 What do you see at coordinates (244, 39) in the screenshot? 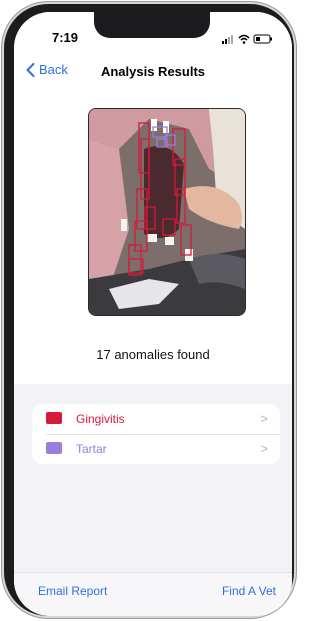
I see `wifi-icon` at bounding box center [244, 39].